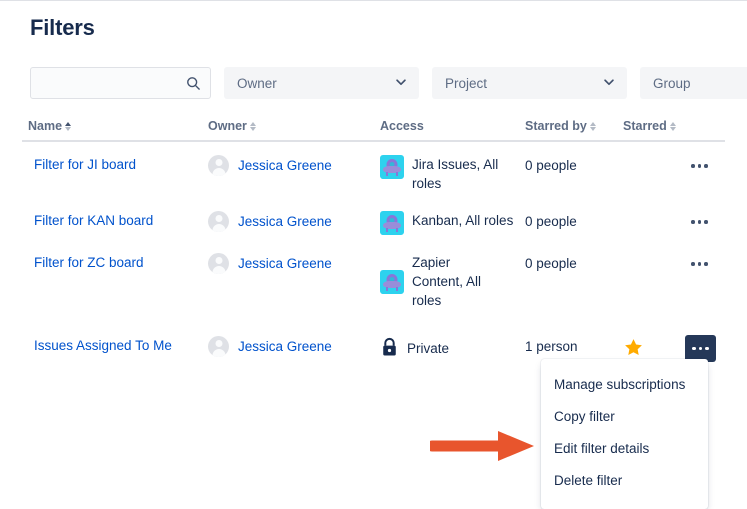  I want to click on row-name-cell: Issues Assigned To Me, so click(115, 346).